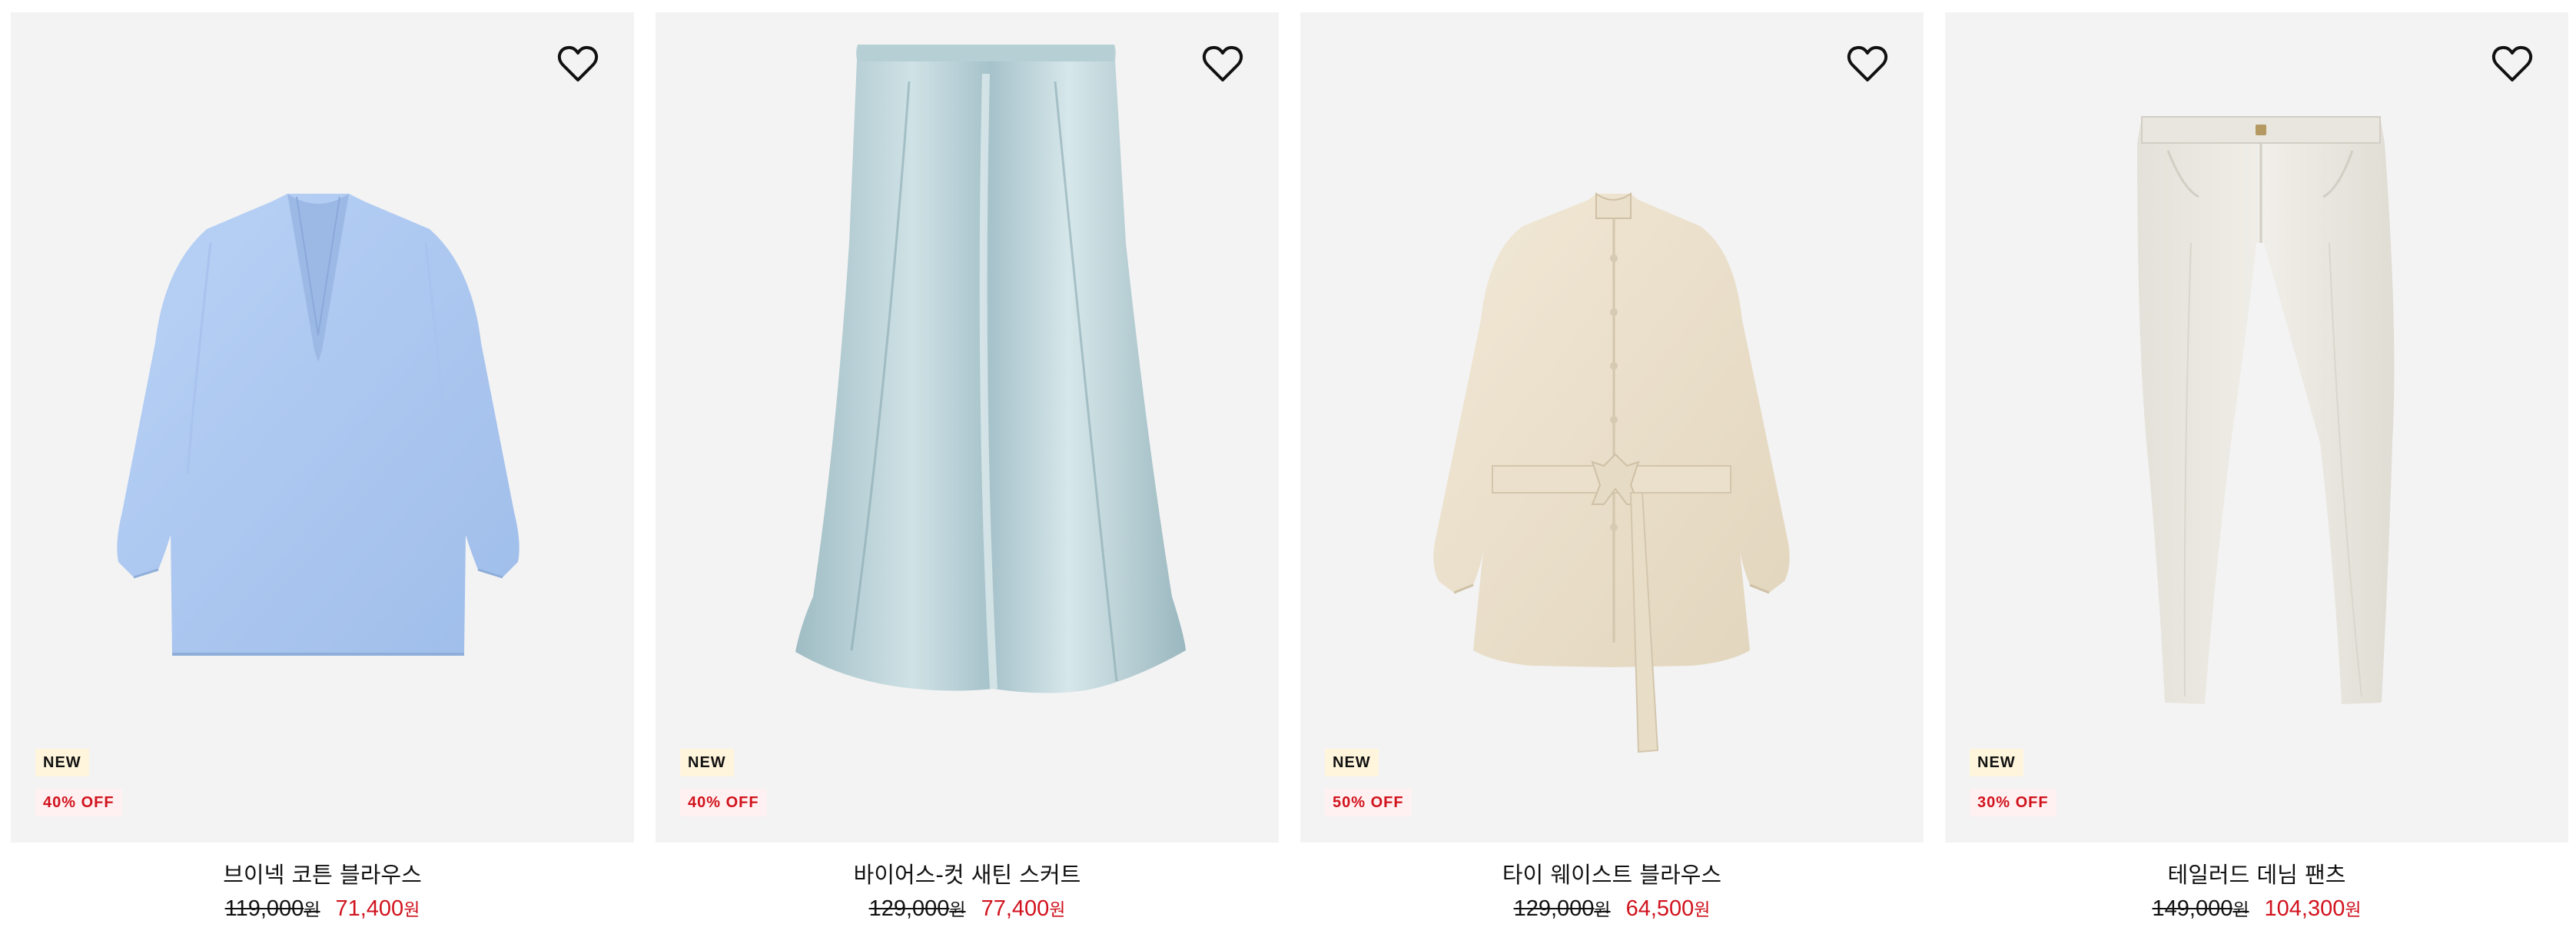  I want to click on discount-badge: 50% OFF, so click(1368, 802).